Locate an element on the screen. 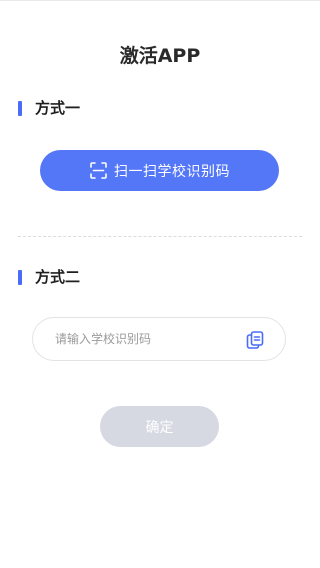  school-code-field is located at coordinates (159, 339).